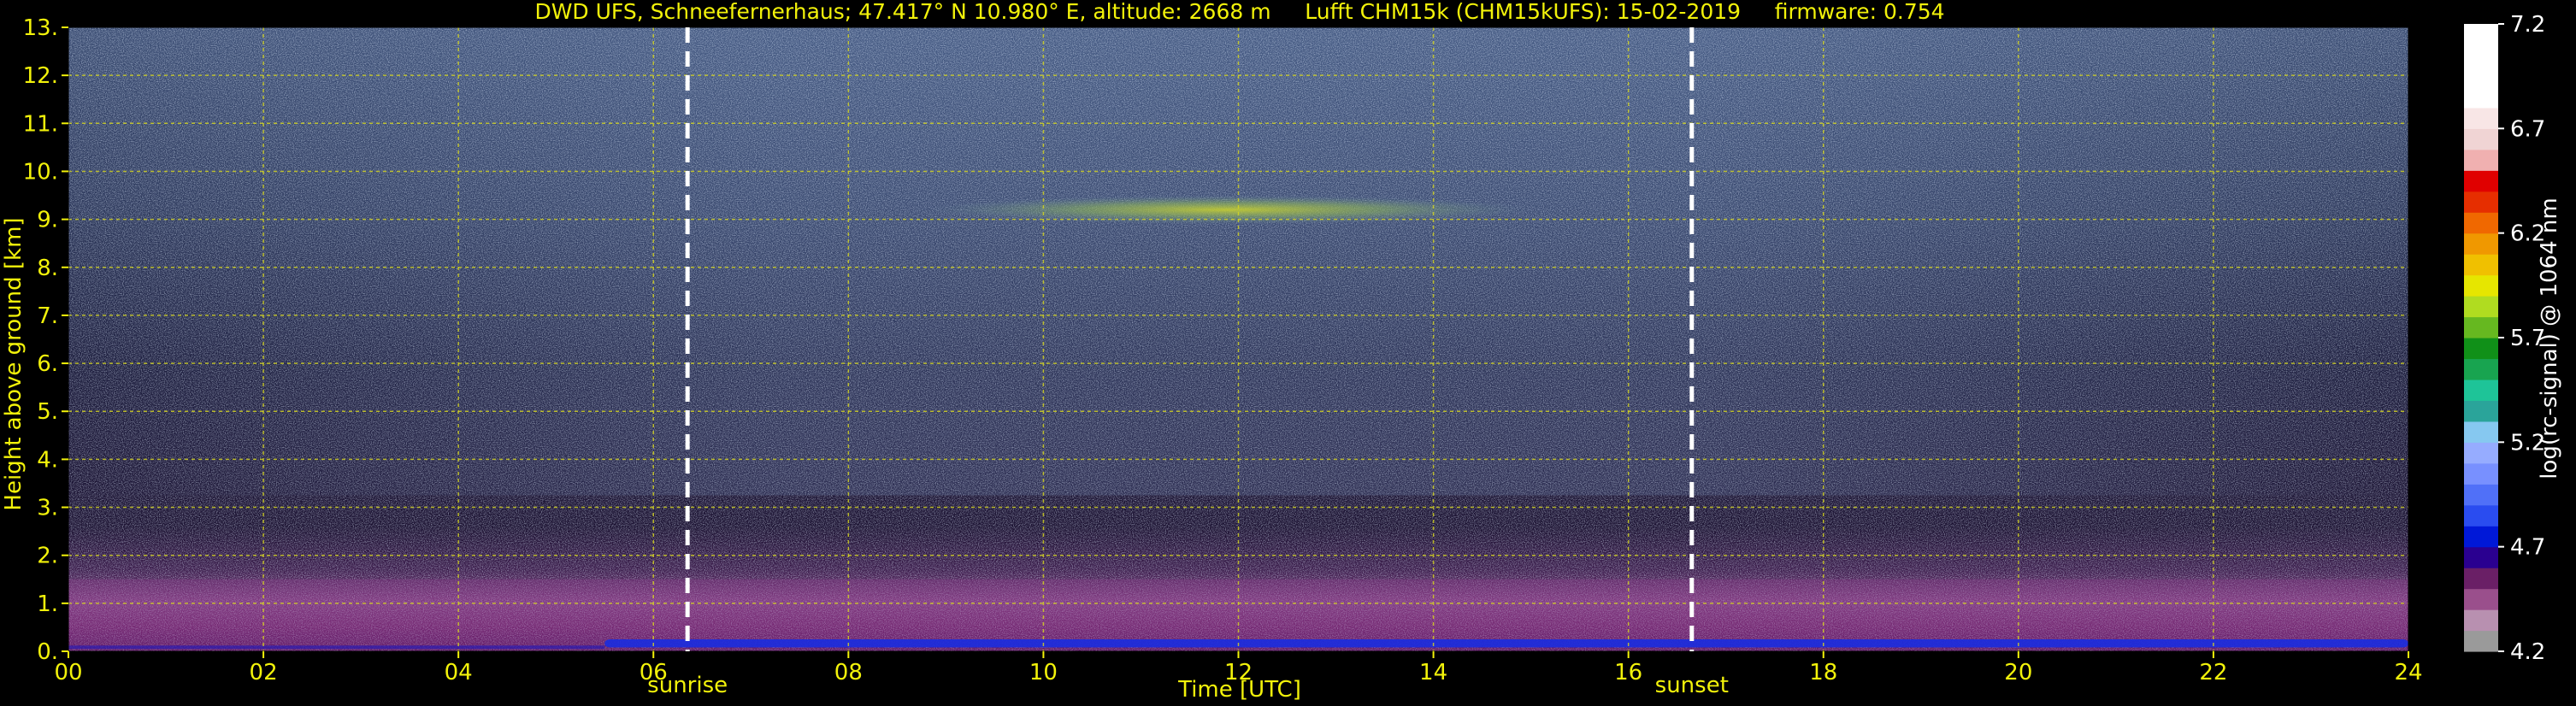 Image resolution: width=2576 pixels, height=706 pixels. Describe the element at coordinates (1692, 685) in the screenshot. I see `sunset-label: sunset` at that location.